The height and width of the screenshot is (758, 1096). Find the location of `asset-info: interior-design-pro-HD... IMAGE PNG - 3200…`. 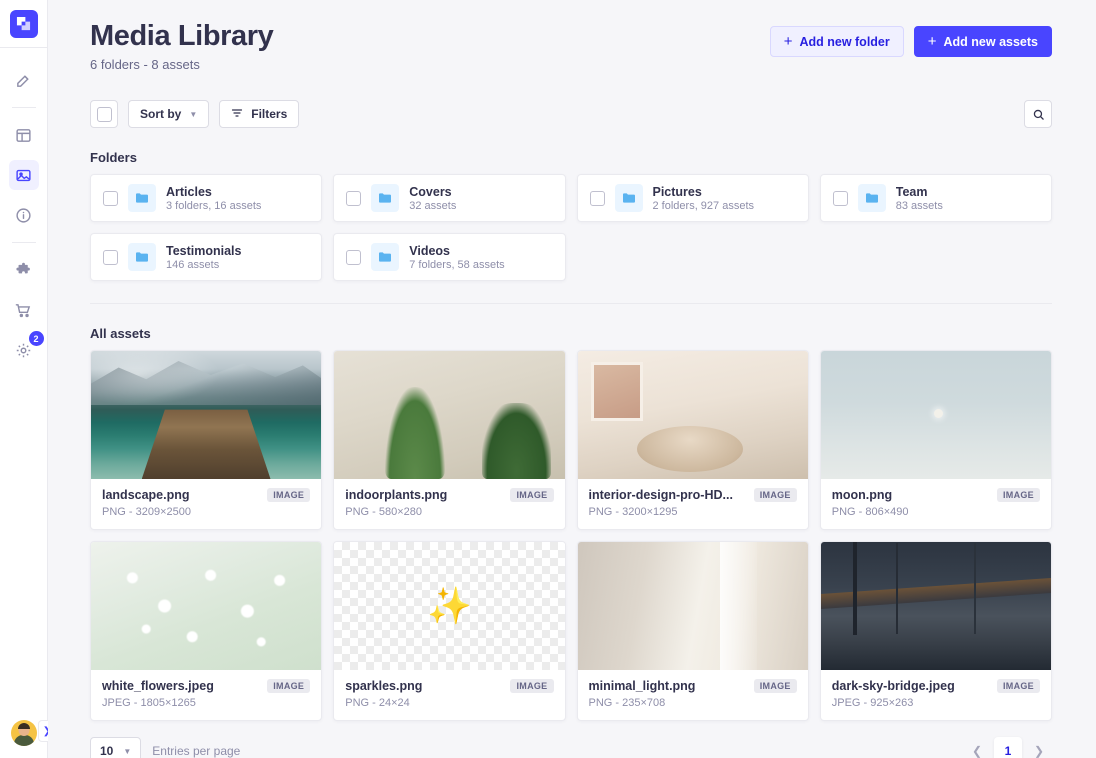

asset-info: interior-design-pro-HD... IMAGE PNG - 3200… is located at coordinates (693, 504).